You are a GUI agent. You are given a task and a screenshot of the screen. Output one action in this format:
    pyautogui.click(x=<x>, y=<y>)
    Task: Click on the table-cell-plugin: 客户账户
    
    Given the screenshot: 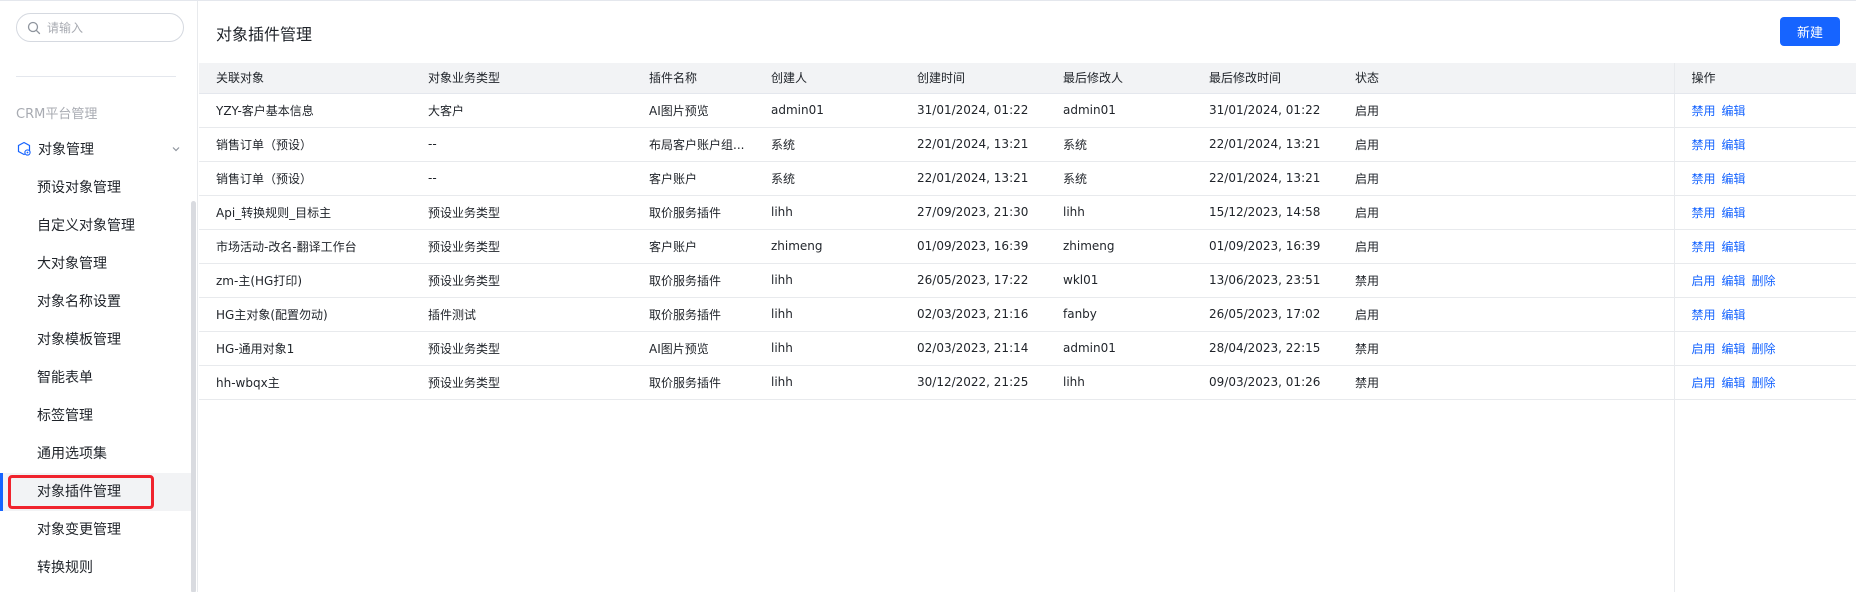 What is the action you would take?
    pyautogui.click(x=693, y=246)
    